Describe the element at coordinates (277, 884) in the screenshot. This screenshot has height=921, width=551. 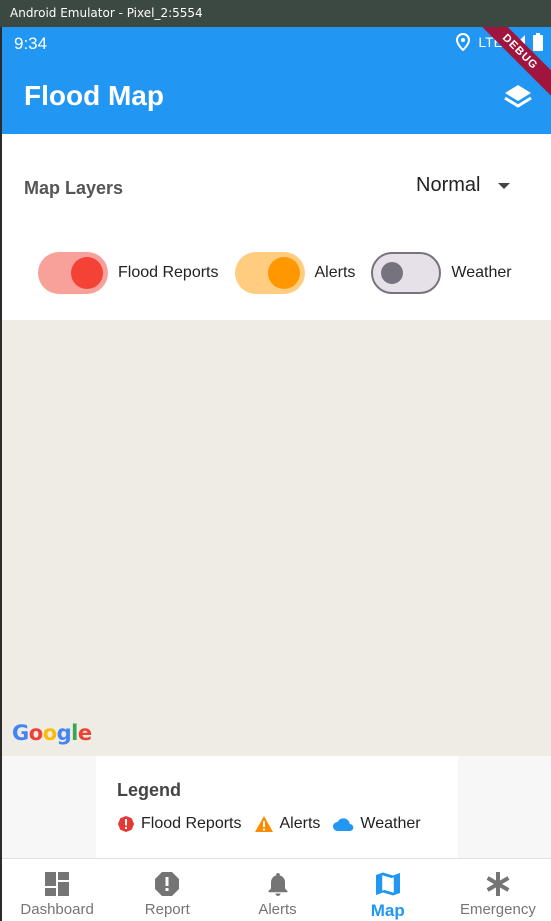
I see `bell-icon` at that location.